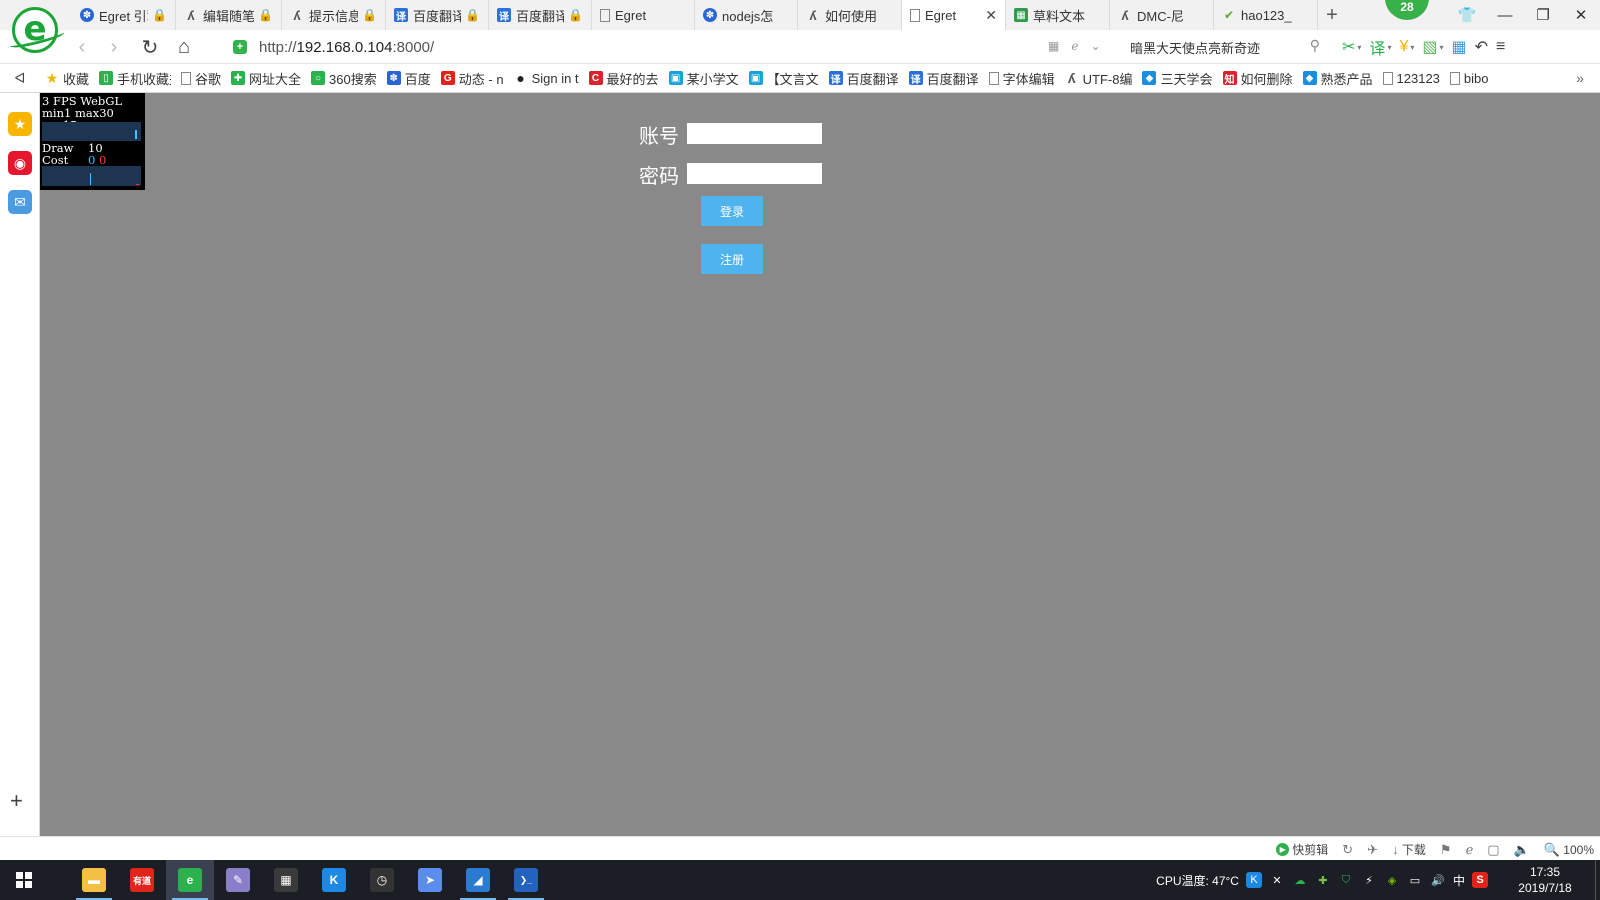  What do you see at coordinates (991, 15) in the screenshot?
I see `close-tab-icon: ✕` at bounding box center [991, 15].